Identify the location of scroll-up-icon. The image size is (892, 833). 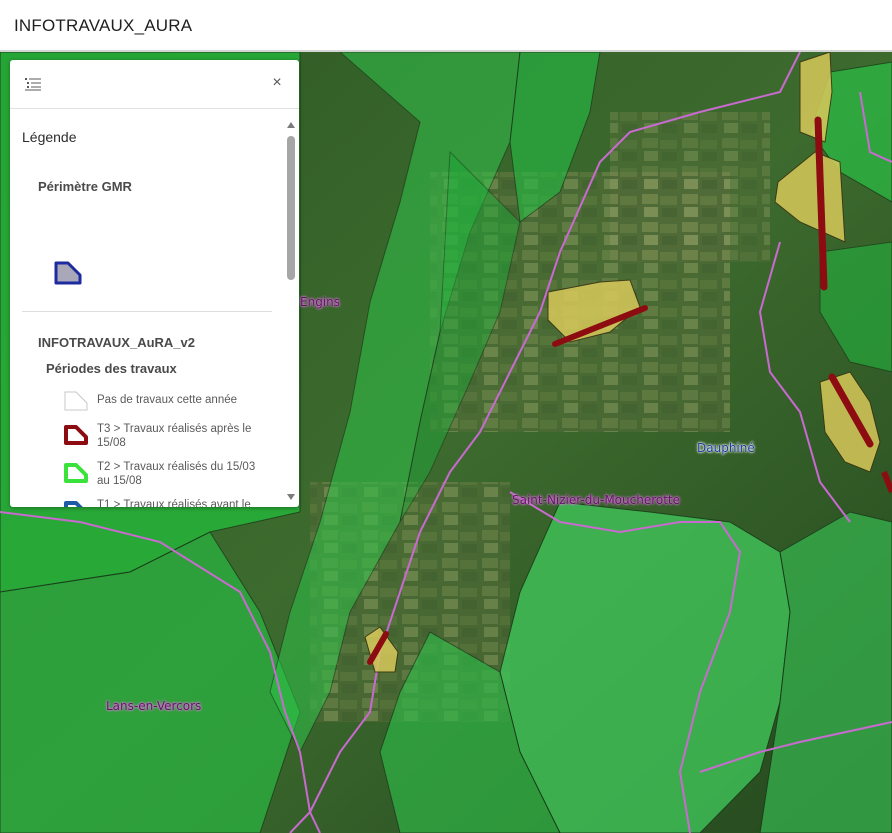
(291, 125).